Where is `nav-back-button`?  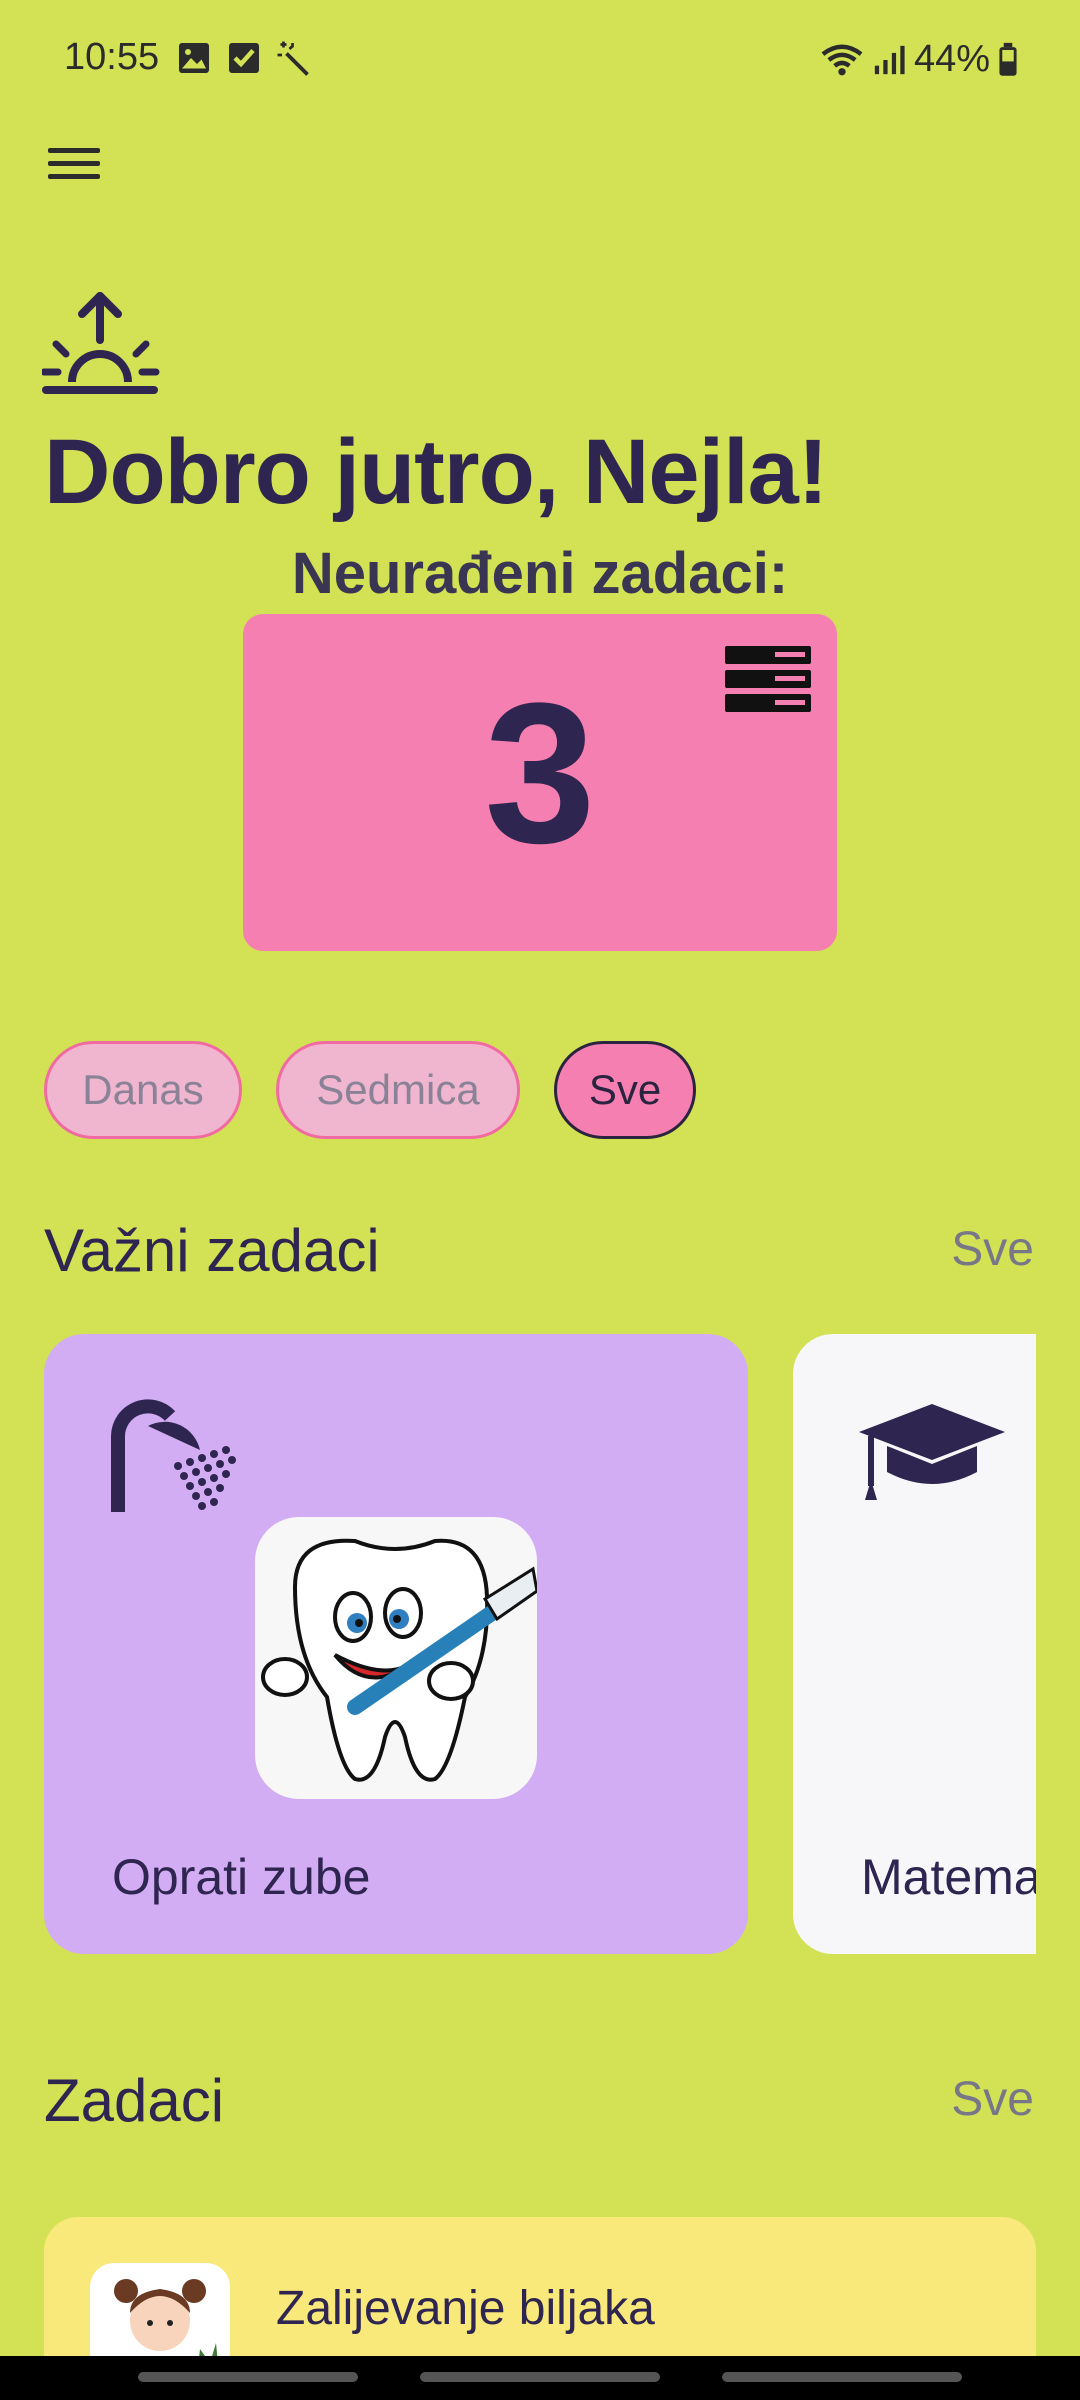 nav-back-button is located at coordinates (842, 2377).